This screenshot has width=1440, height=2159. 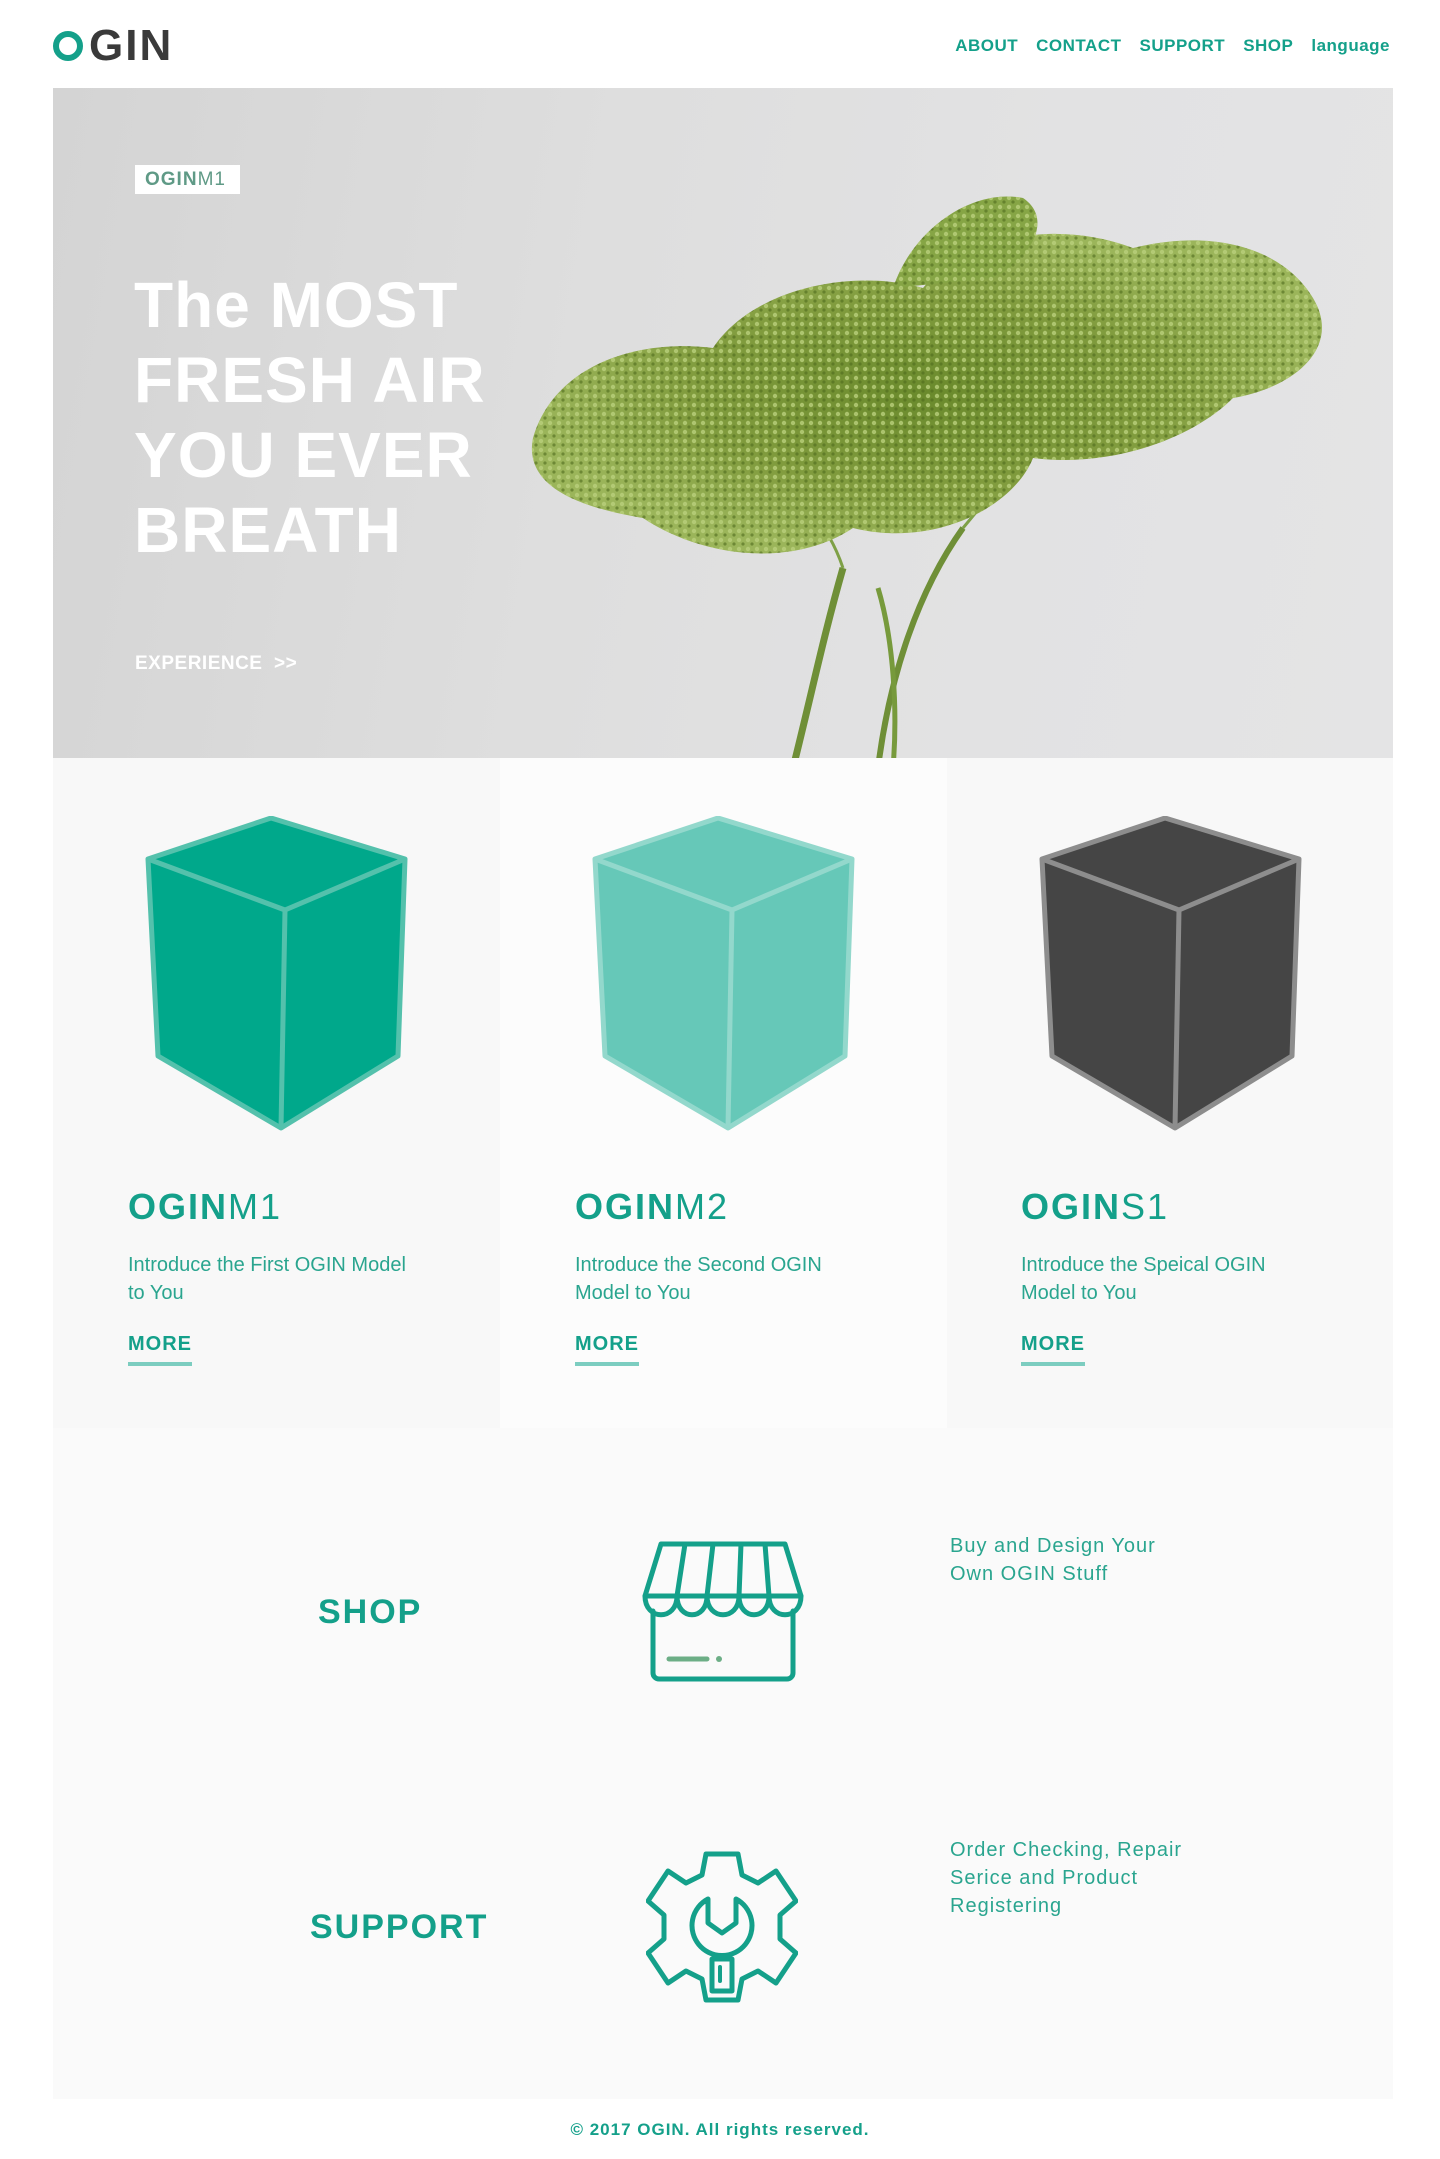 I want to click on product-name: OGINS1, so click(x=1095, y=1207).